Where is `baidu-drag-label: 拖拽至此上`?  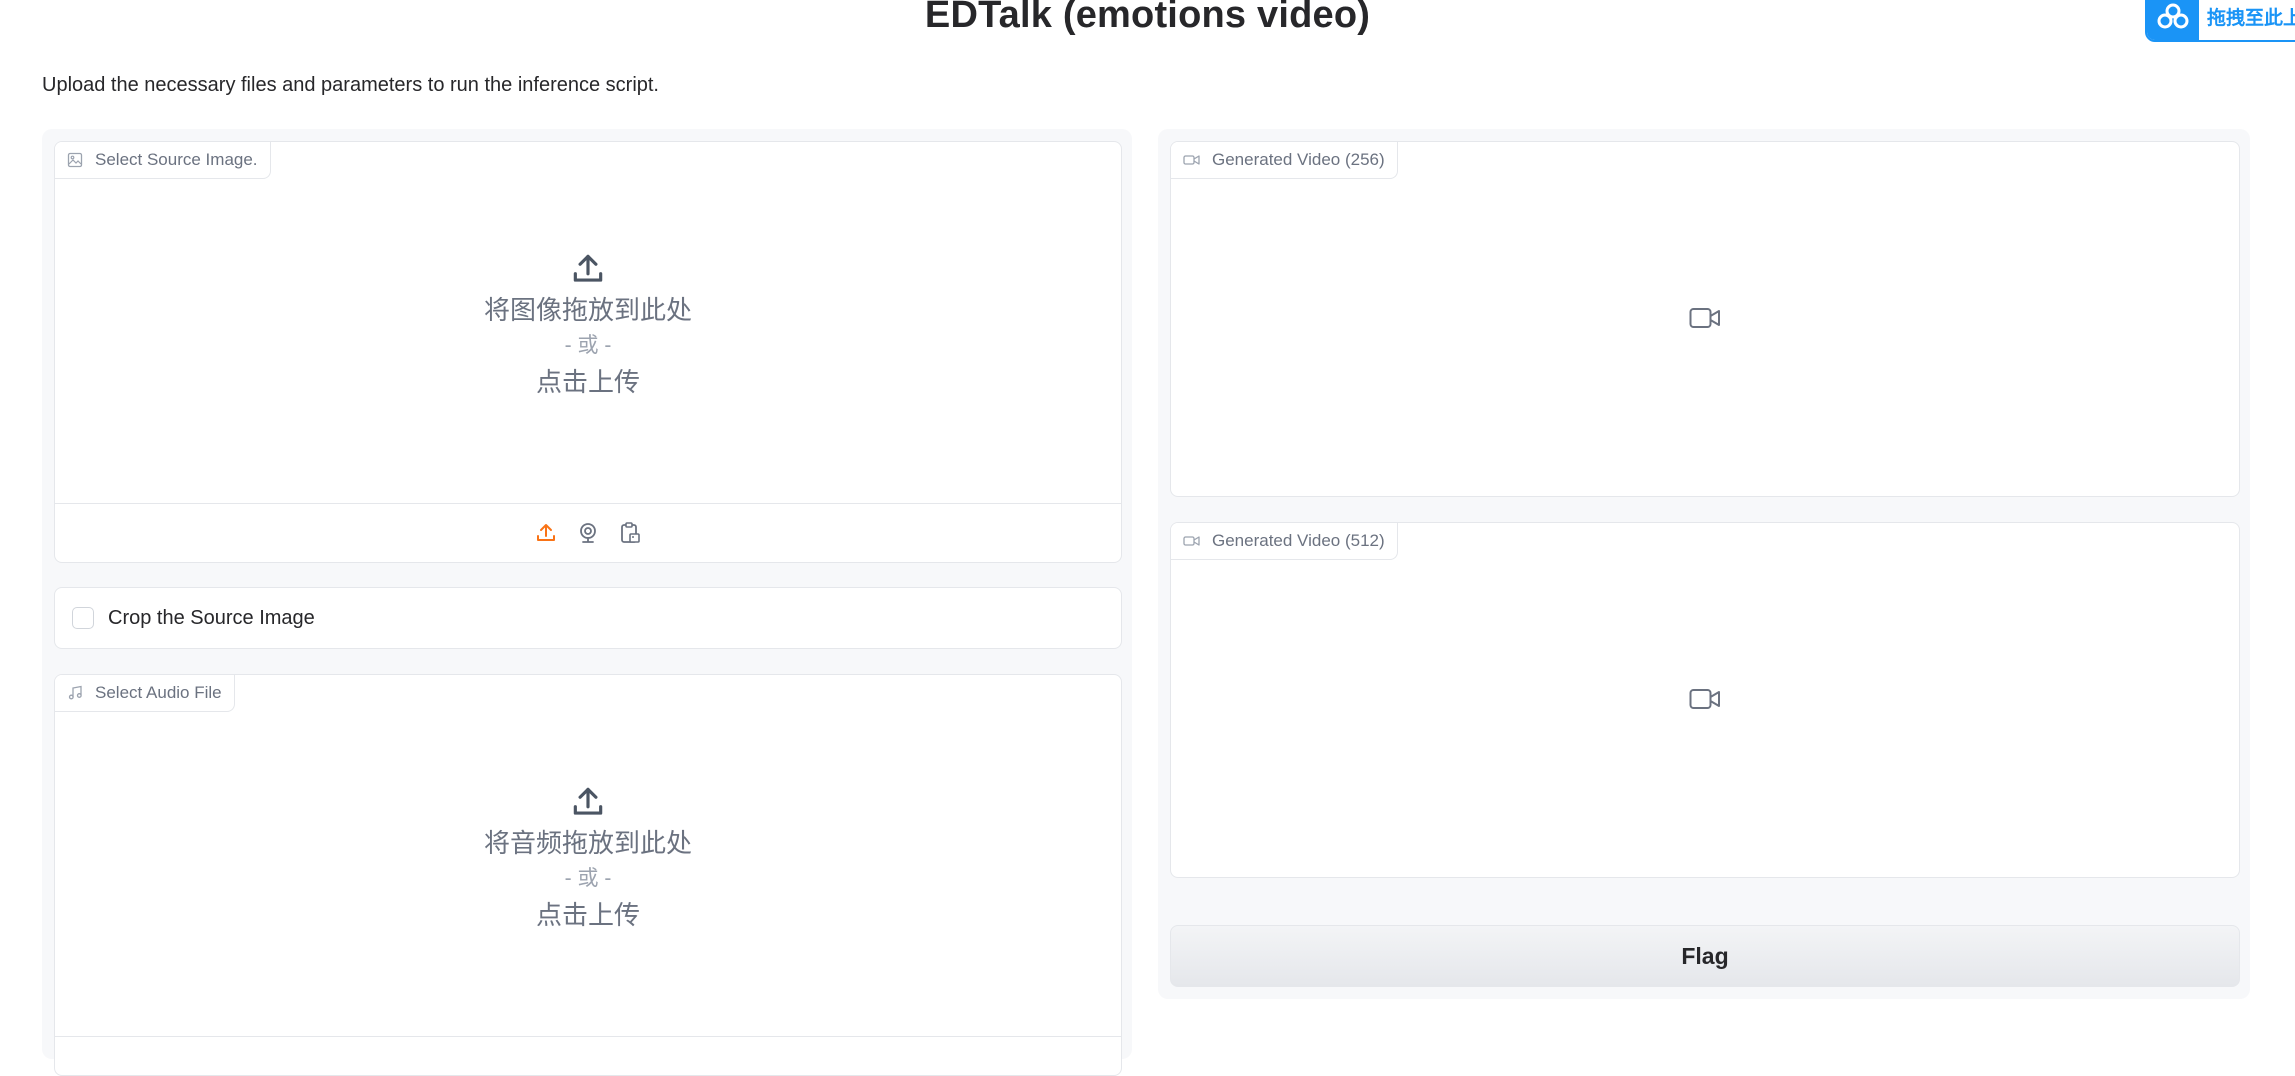 baidu-drag-label: 拖拽至此上 is located at coordinates (2251, 18).